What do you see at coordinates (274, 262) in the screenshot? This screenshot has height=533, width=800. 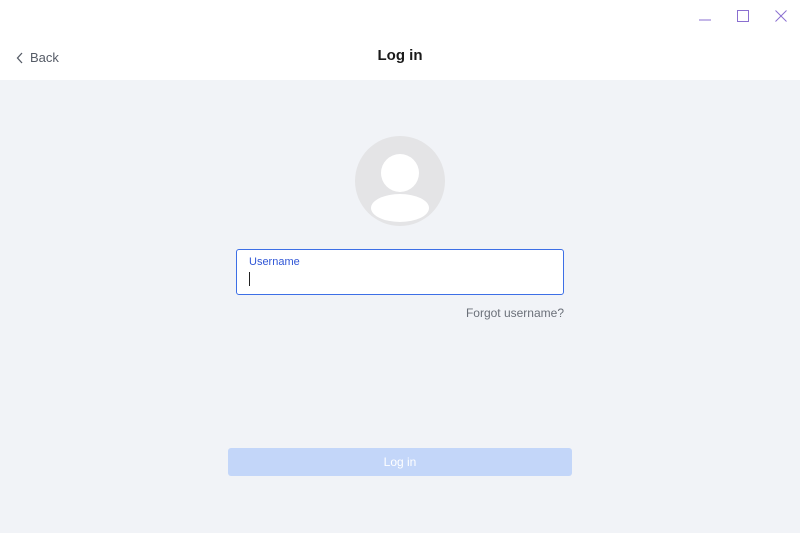 I see `username-label: Username` at bounding box center [274, 262].